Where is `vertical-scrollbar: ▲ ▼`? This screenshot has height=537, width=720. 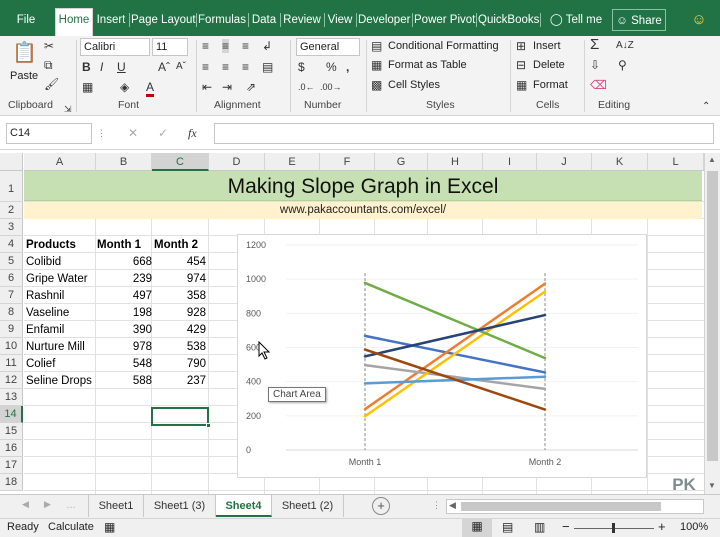 vertical-scrollbar: ▲ ▼ is located at coordinates (712, 323).